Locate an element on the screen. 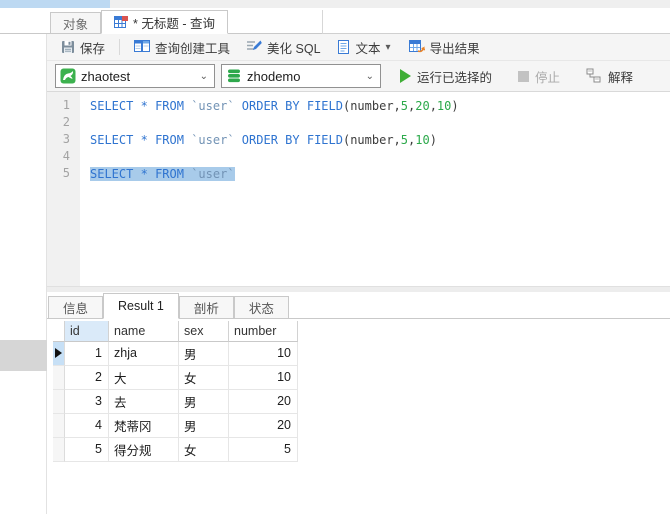 The height and width of the screenshot is (514, 670). cell-name: zhja is located at coordinates (144, 353).